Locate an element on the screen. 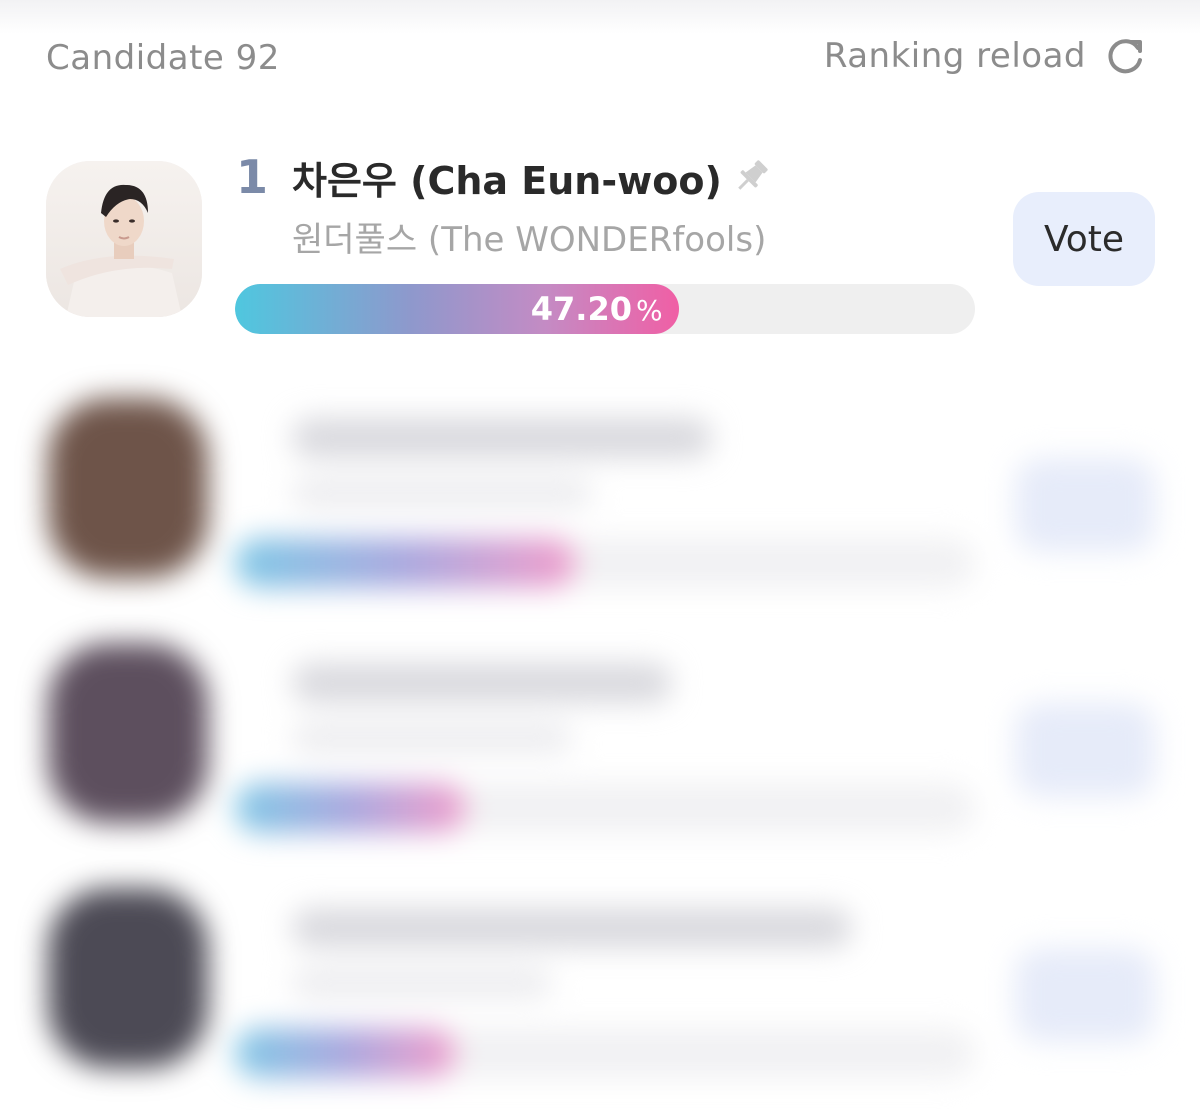 The height and width of the screenshot is (1110, 1200). vote-percent-label: 47.20% is located at coordinates (597, 309).